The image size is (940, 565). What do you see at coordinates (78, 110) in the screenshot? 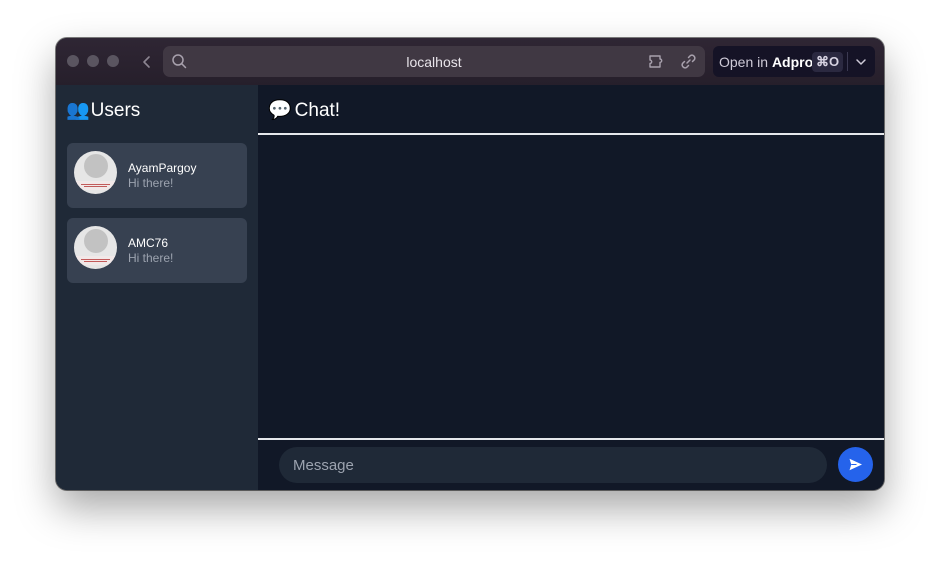
I see `users-emoji-icon: 👥` at bounding box center [78, 110].